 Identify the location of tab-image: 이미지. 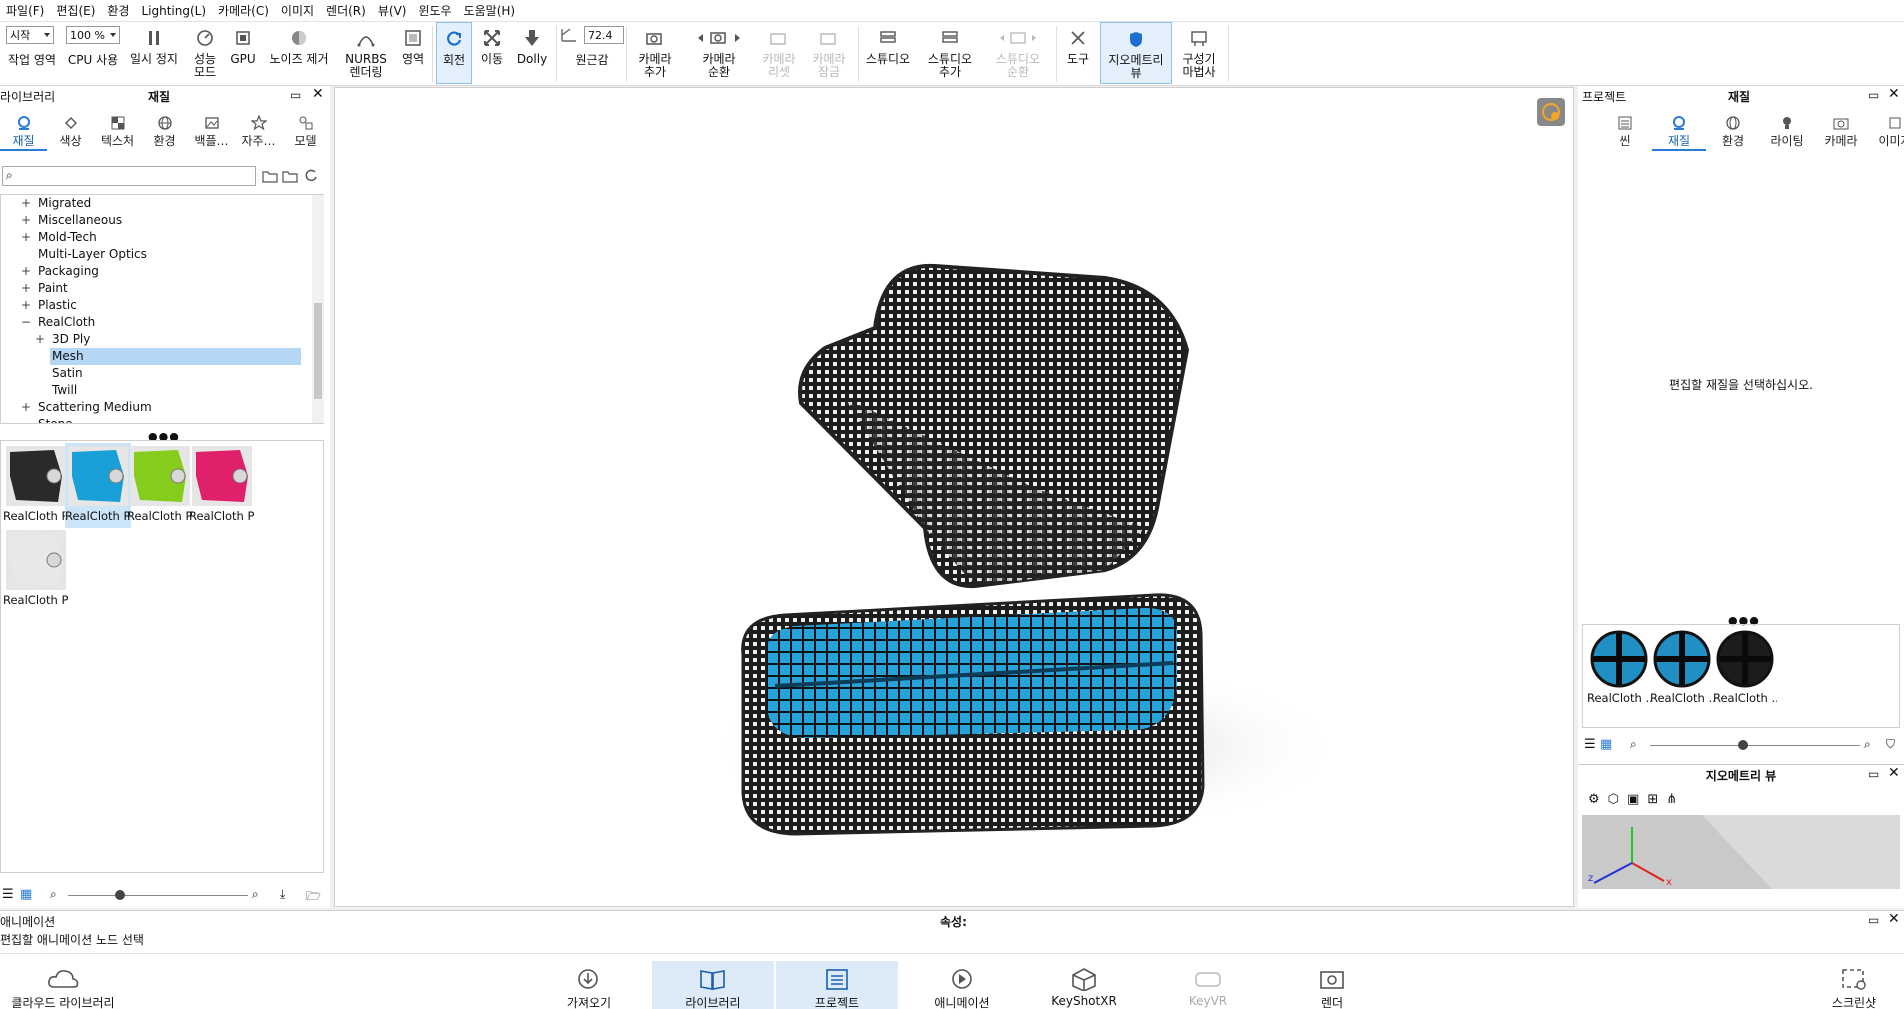
(1886, 132).